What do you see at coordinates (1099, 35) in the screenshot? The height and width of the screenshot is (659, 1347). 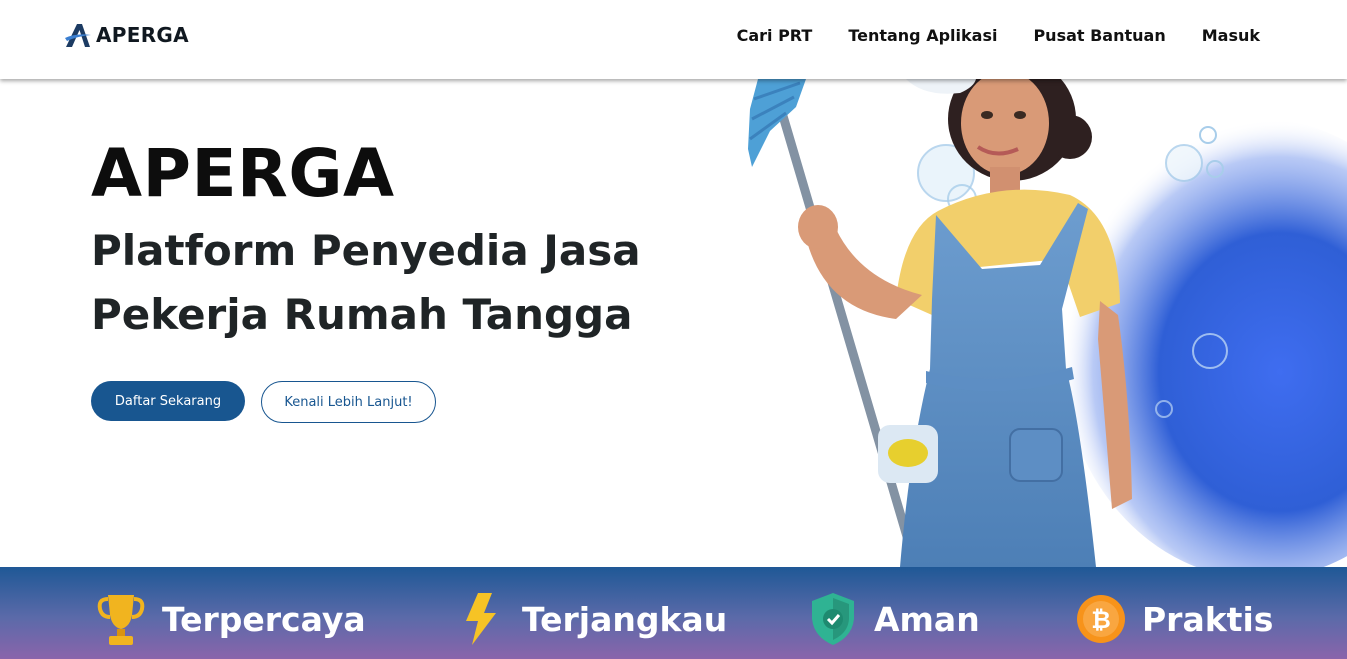 I see `nav-pusat-bantuan: Pusat Bantuan` at bounding box center [1099, 35].